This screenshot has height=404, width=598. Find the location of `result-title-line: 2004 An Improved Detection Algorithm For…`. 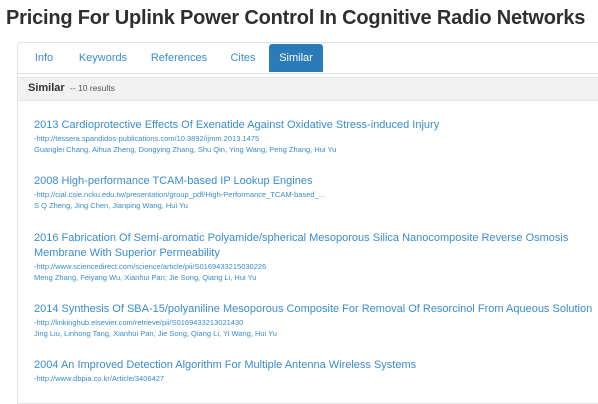

result-title-line: 2004 An Improved Detection Algorithm For… is located at coordinates (316, 365).